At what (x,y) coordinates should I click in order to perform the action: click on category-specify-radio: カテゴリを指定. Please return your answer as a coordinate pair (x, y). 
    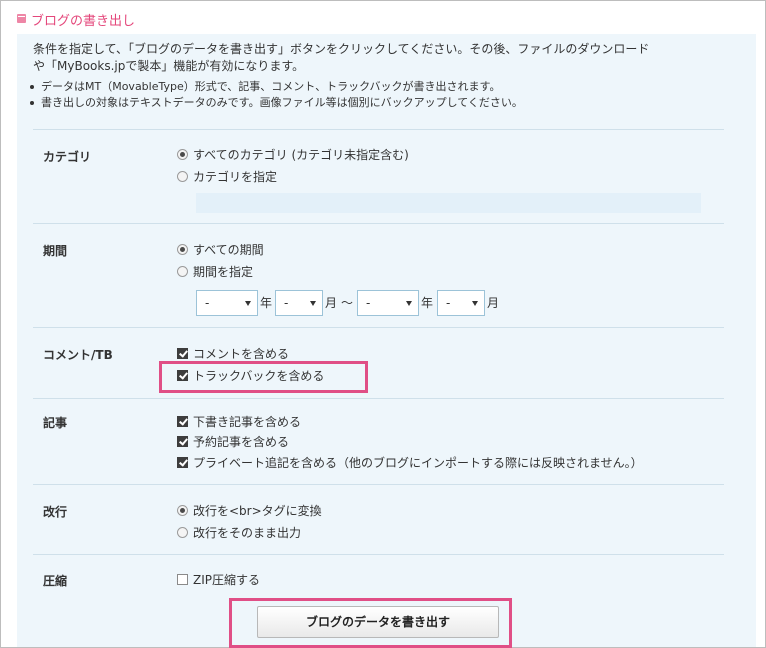
    Looking at the image, I should click on (227, 177).